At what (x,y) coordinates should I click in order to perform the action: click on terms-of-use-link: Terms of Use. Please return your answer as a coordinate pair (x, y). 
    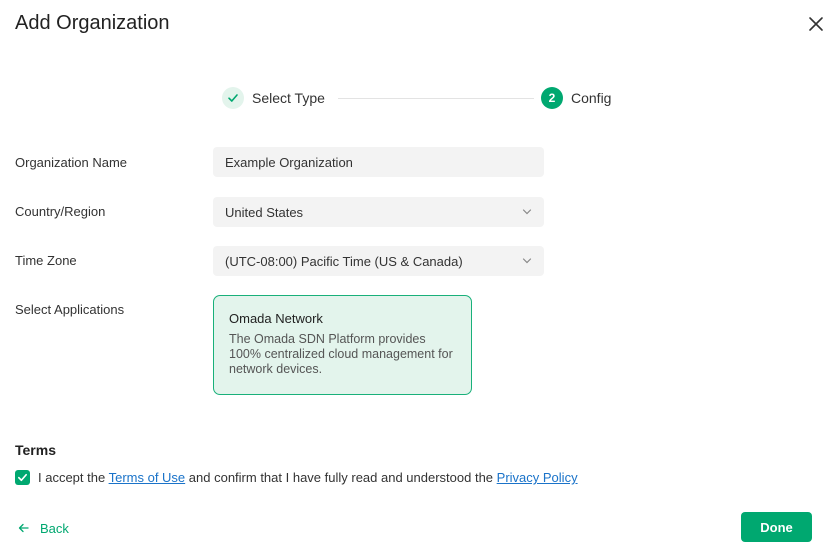
    Looking at the image, I should click on (147, 477).